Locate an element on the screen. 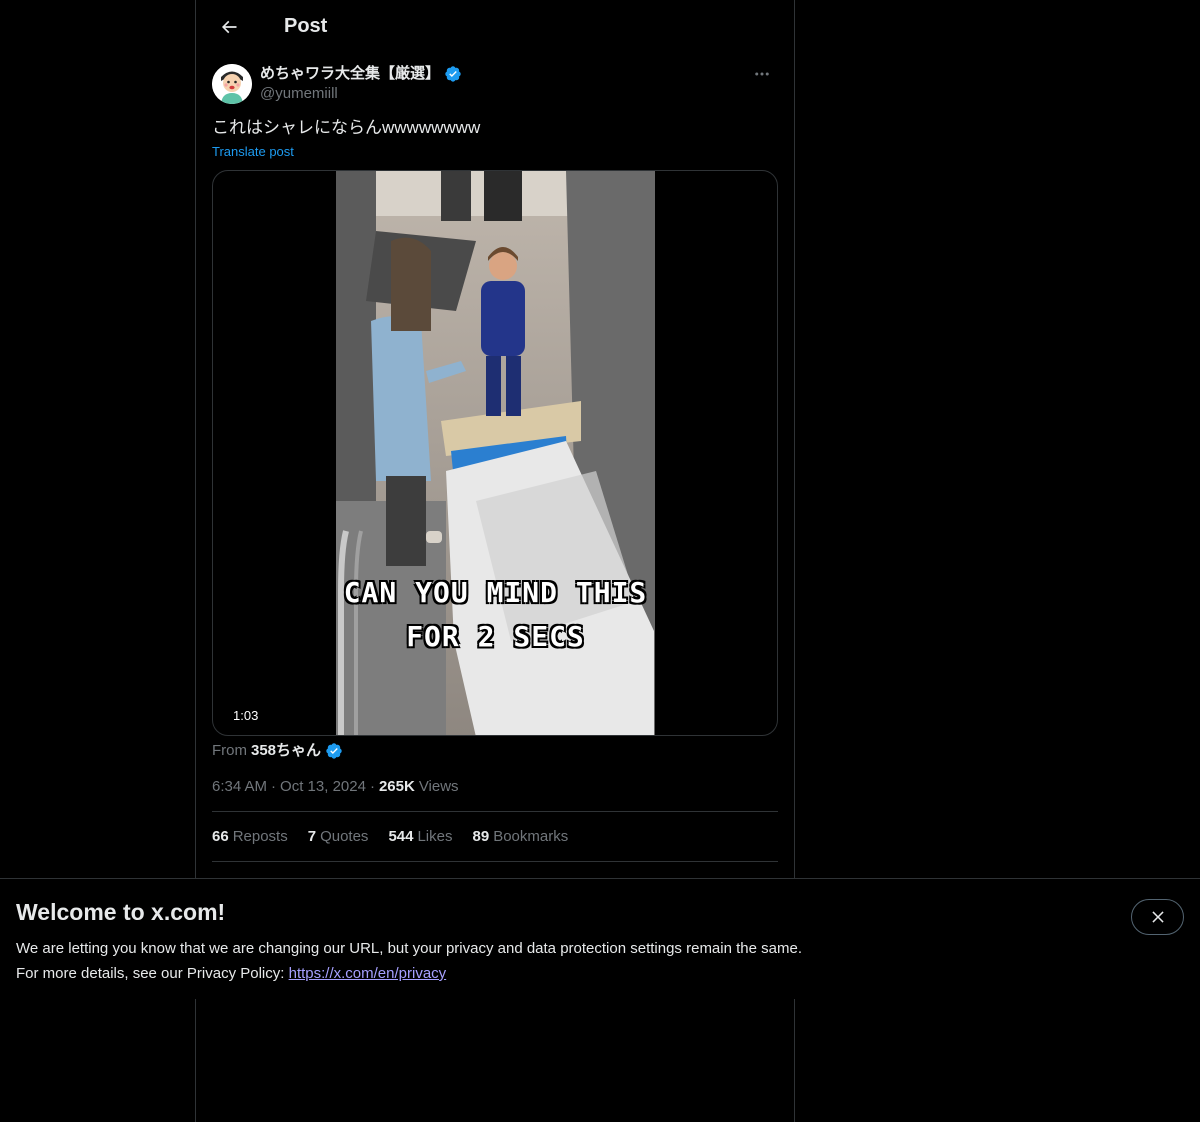 The height and width of the screenshot is (1122, 1200). banner-title: Welcome to x.com! is located at coordinates (121, 912).